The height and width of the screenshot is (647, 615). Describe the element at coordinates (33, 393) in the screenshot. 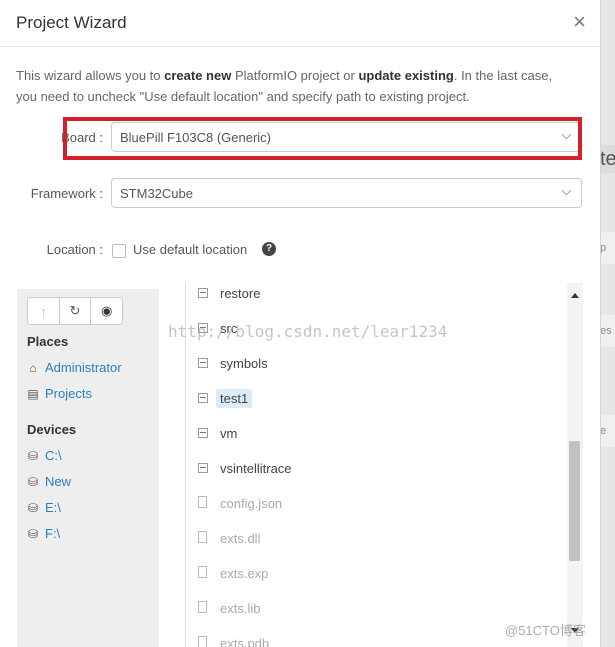

I see `folder-icon: ▤` at that location.